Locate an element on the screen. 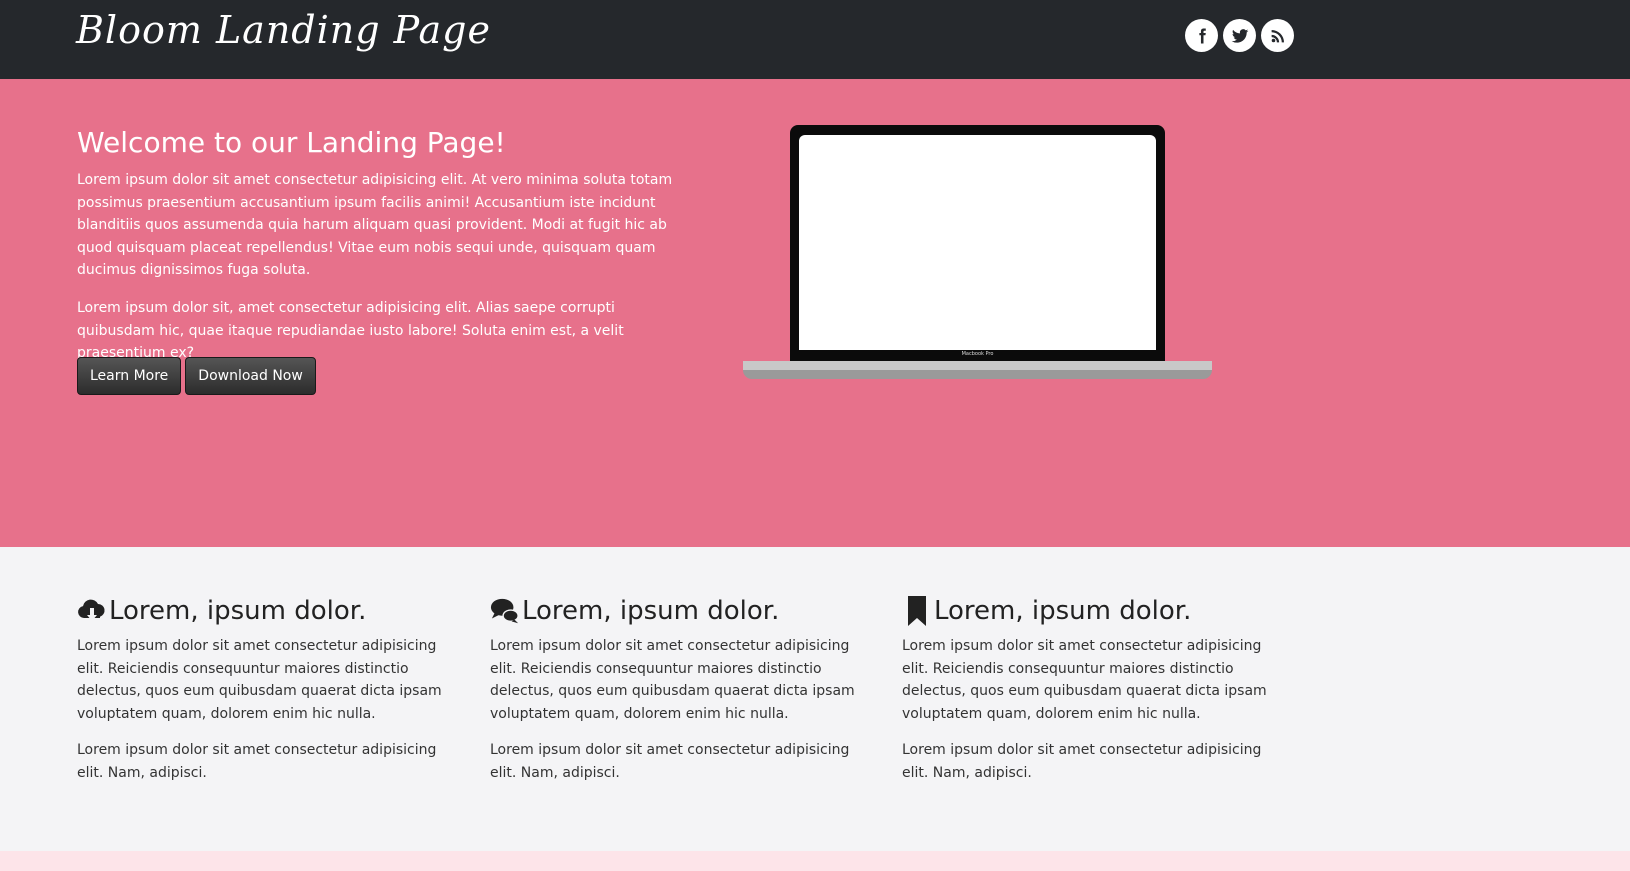 This screenshot has width=1630, height=871. hero-buttons: Learn More Download Now is located at coordinates (196, 376).